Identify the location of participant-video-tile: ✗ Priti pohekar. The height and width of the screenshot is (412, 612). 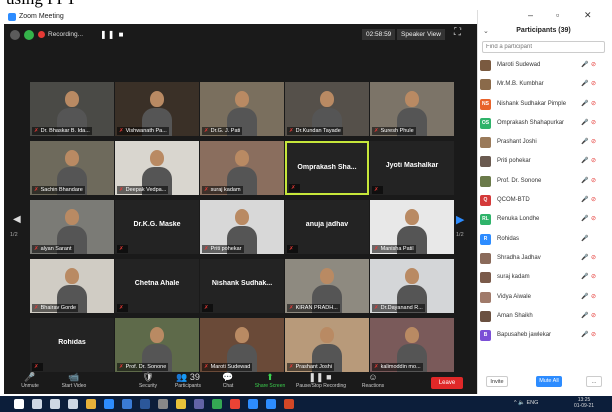
(242, 227).